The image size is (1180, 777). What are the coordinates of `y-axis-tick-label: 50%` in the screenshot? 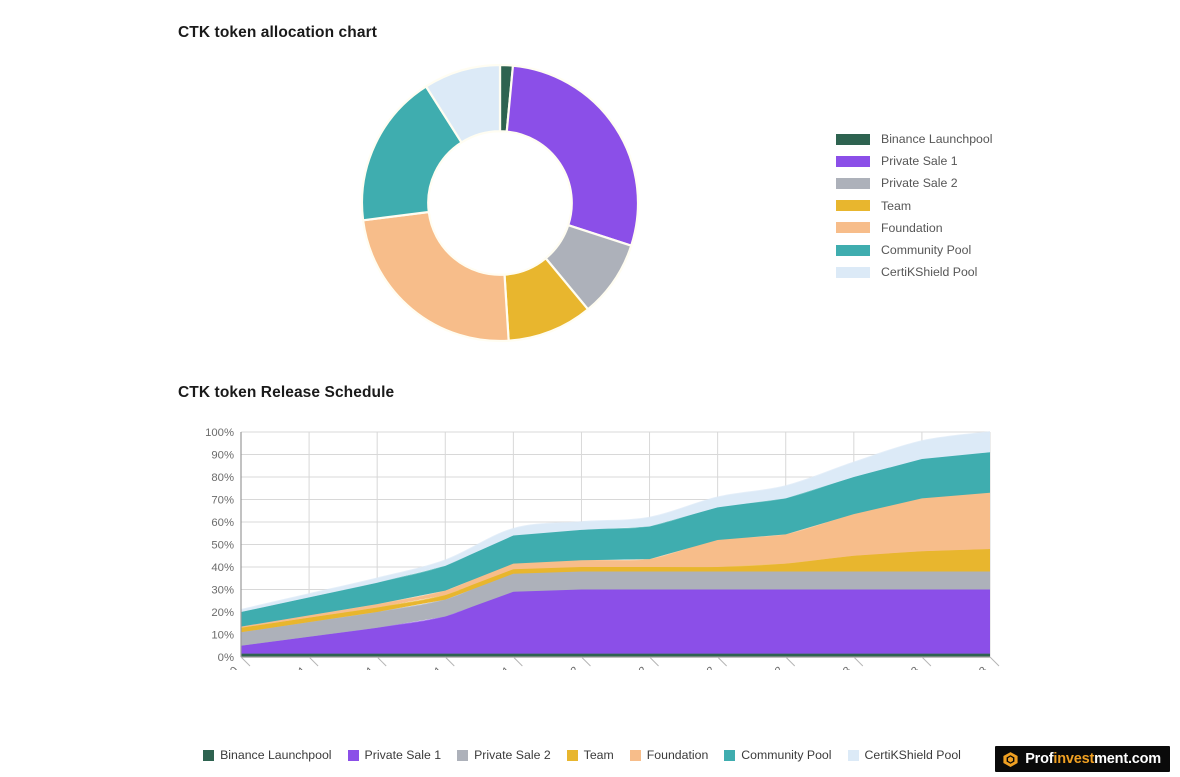 It's located at (222, 546).